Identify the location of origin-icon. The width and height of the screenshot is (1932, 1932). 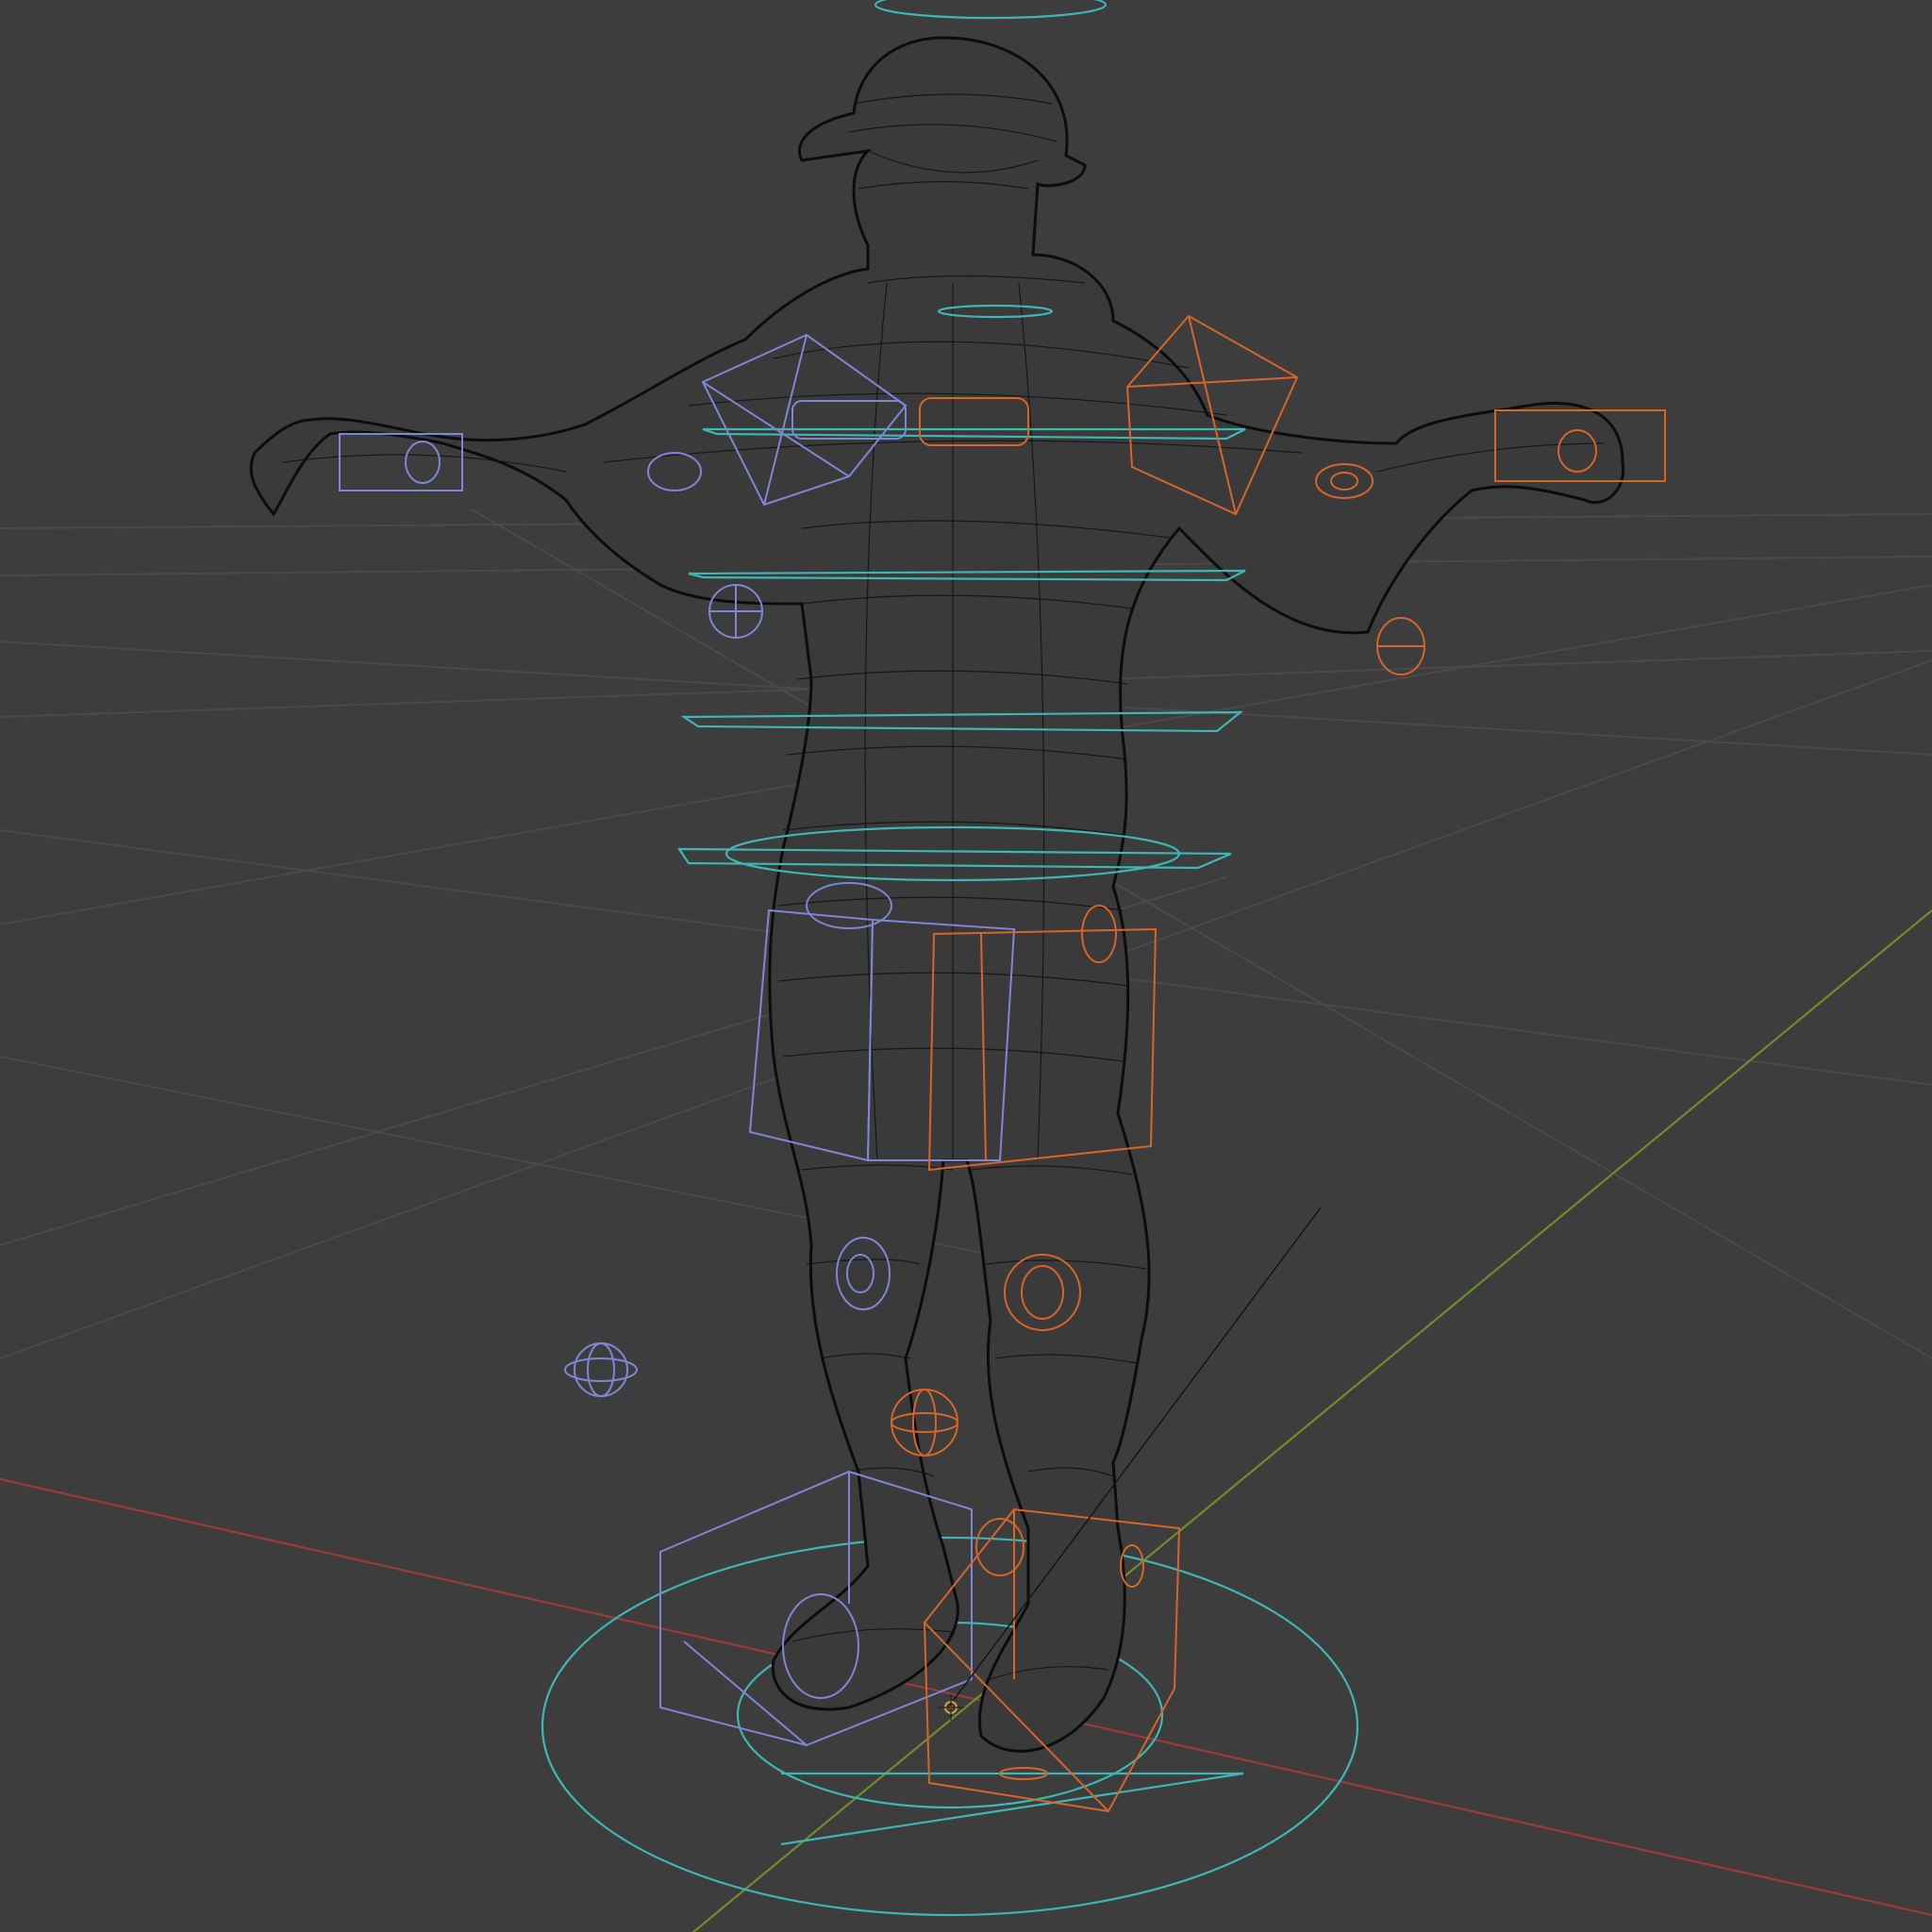
(951, 1708).